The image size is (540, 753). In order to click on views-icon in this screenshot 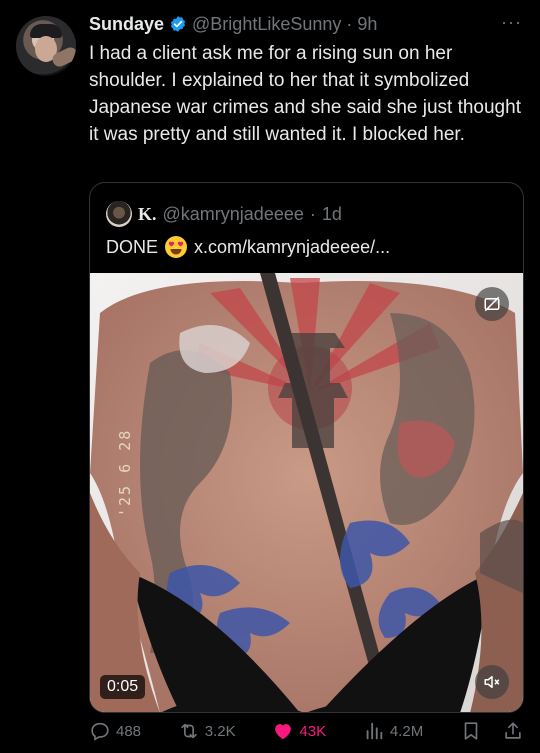, I will do `click(374, 731)`.